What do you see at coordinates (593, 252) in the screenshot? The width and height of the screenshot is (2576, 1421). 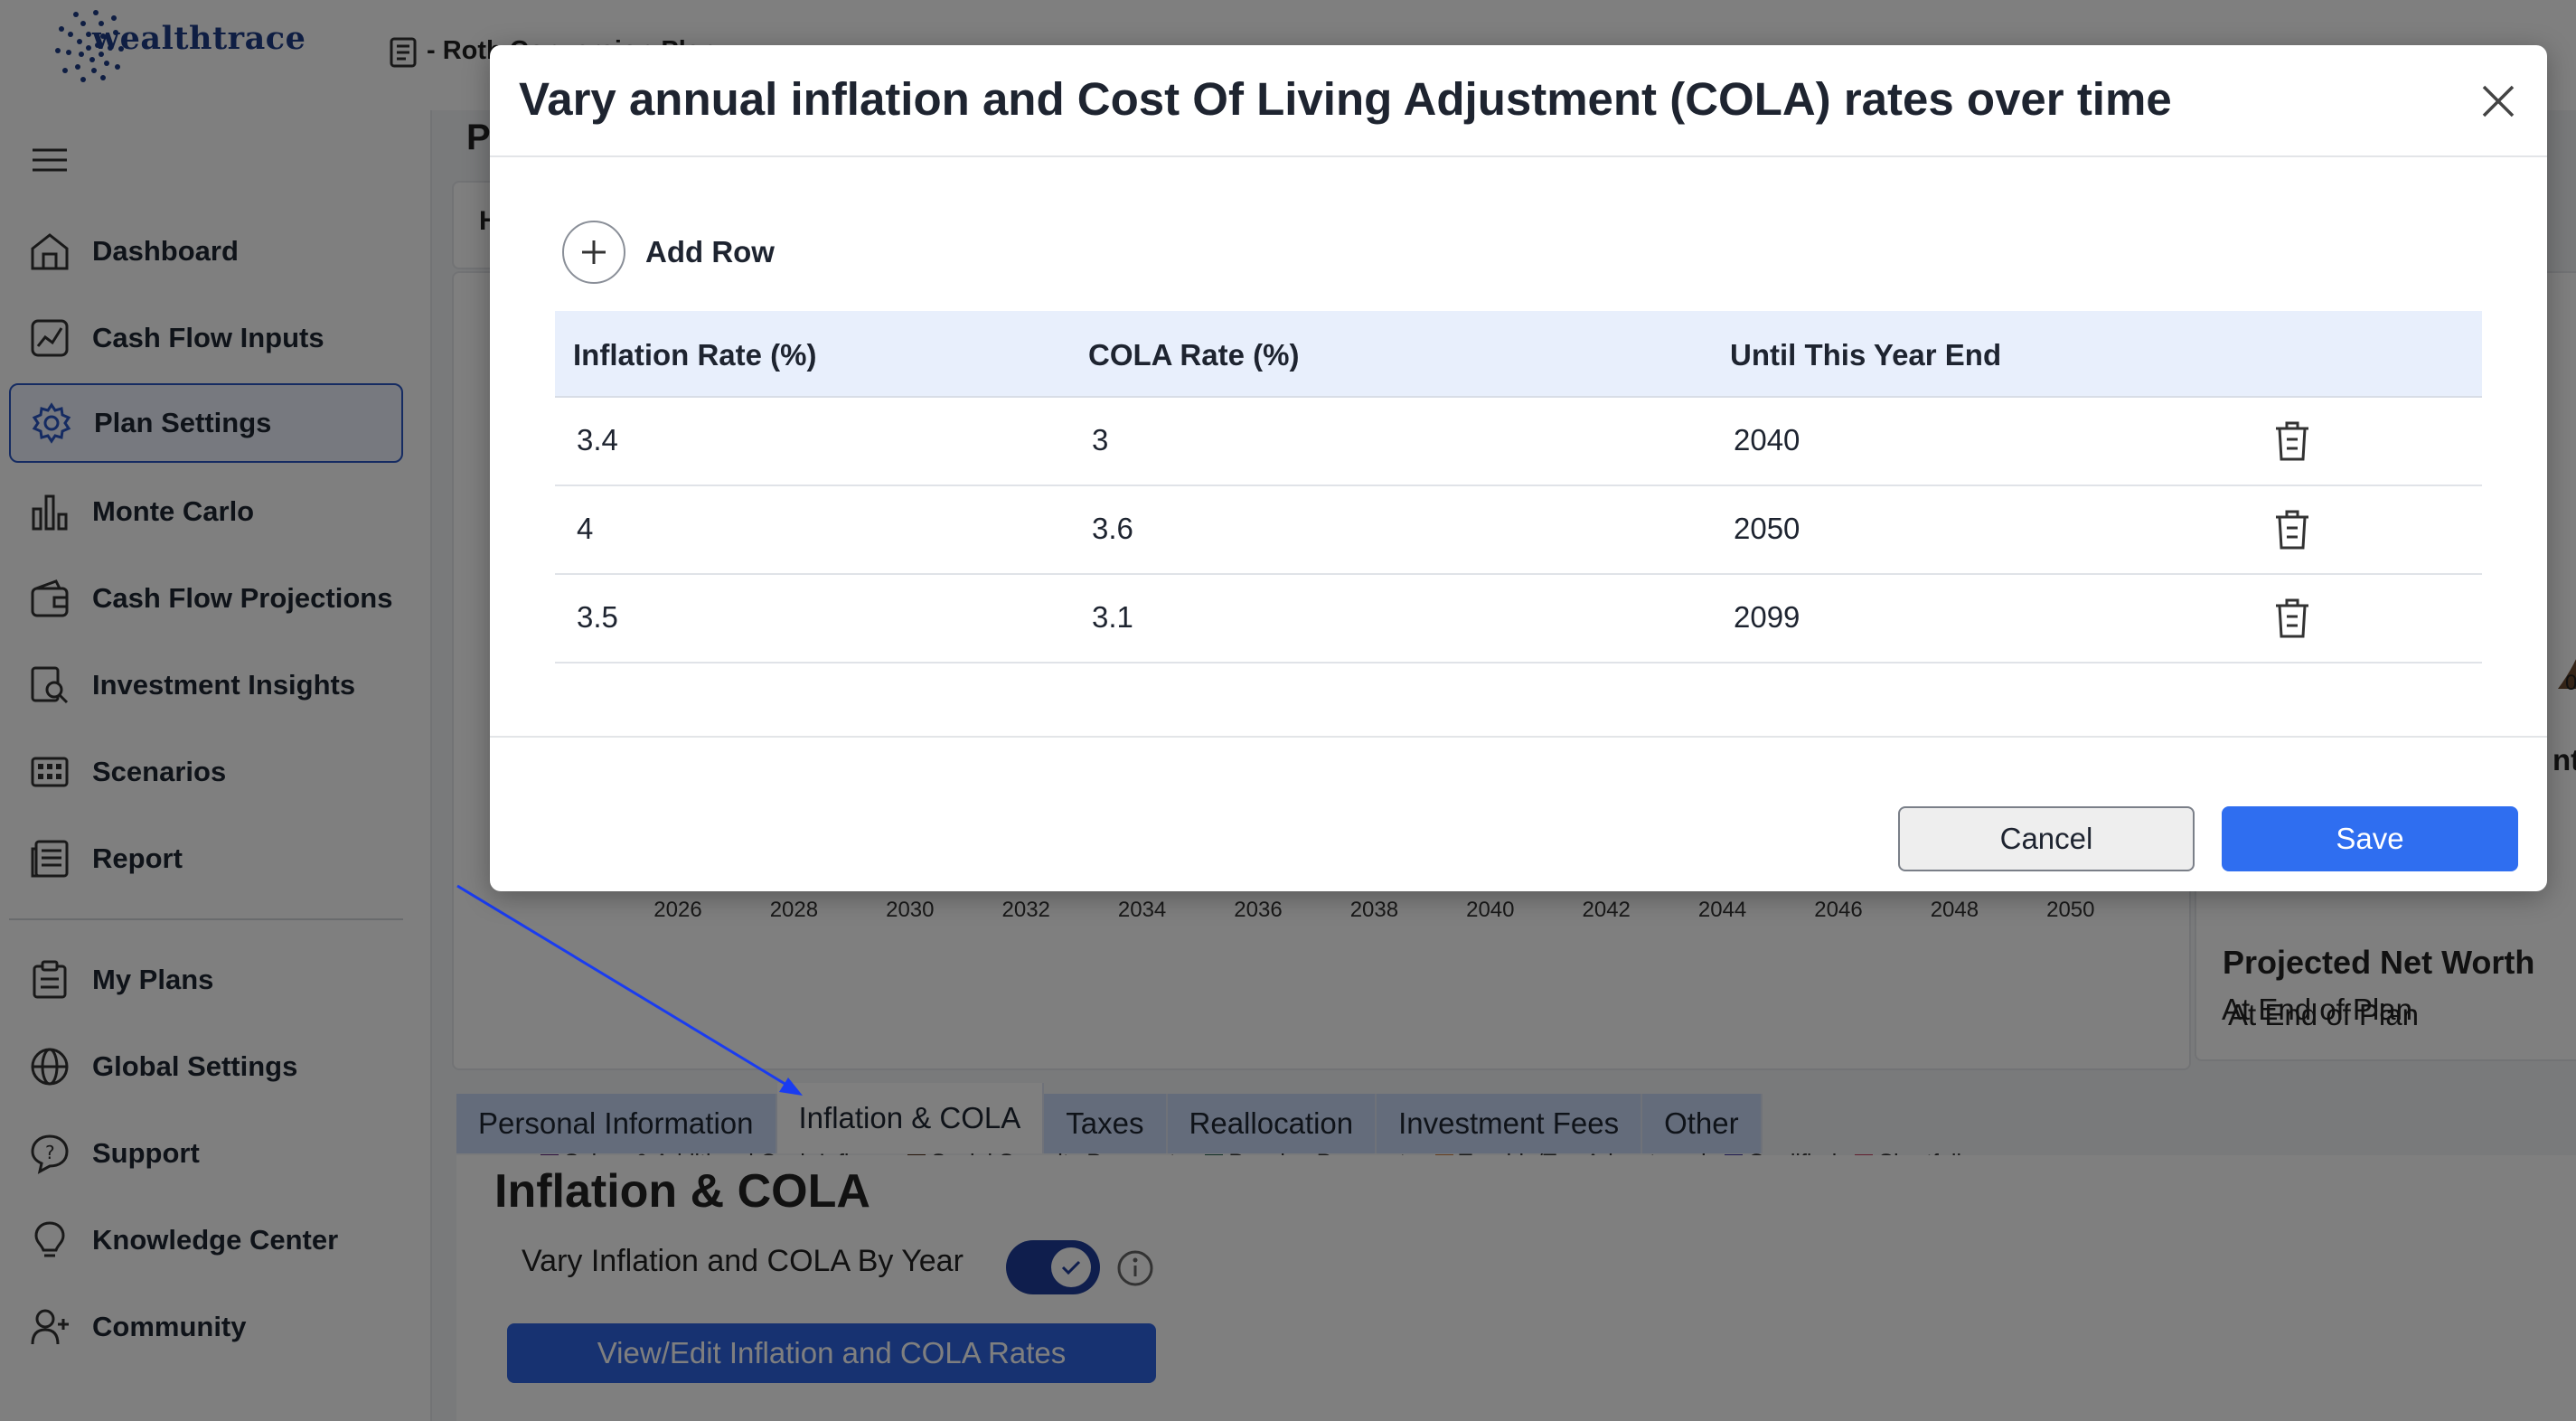 I see `plus-icon` at bounding box center [593, 252].